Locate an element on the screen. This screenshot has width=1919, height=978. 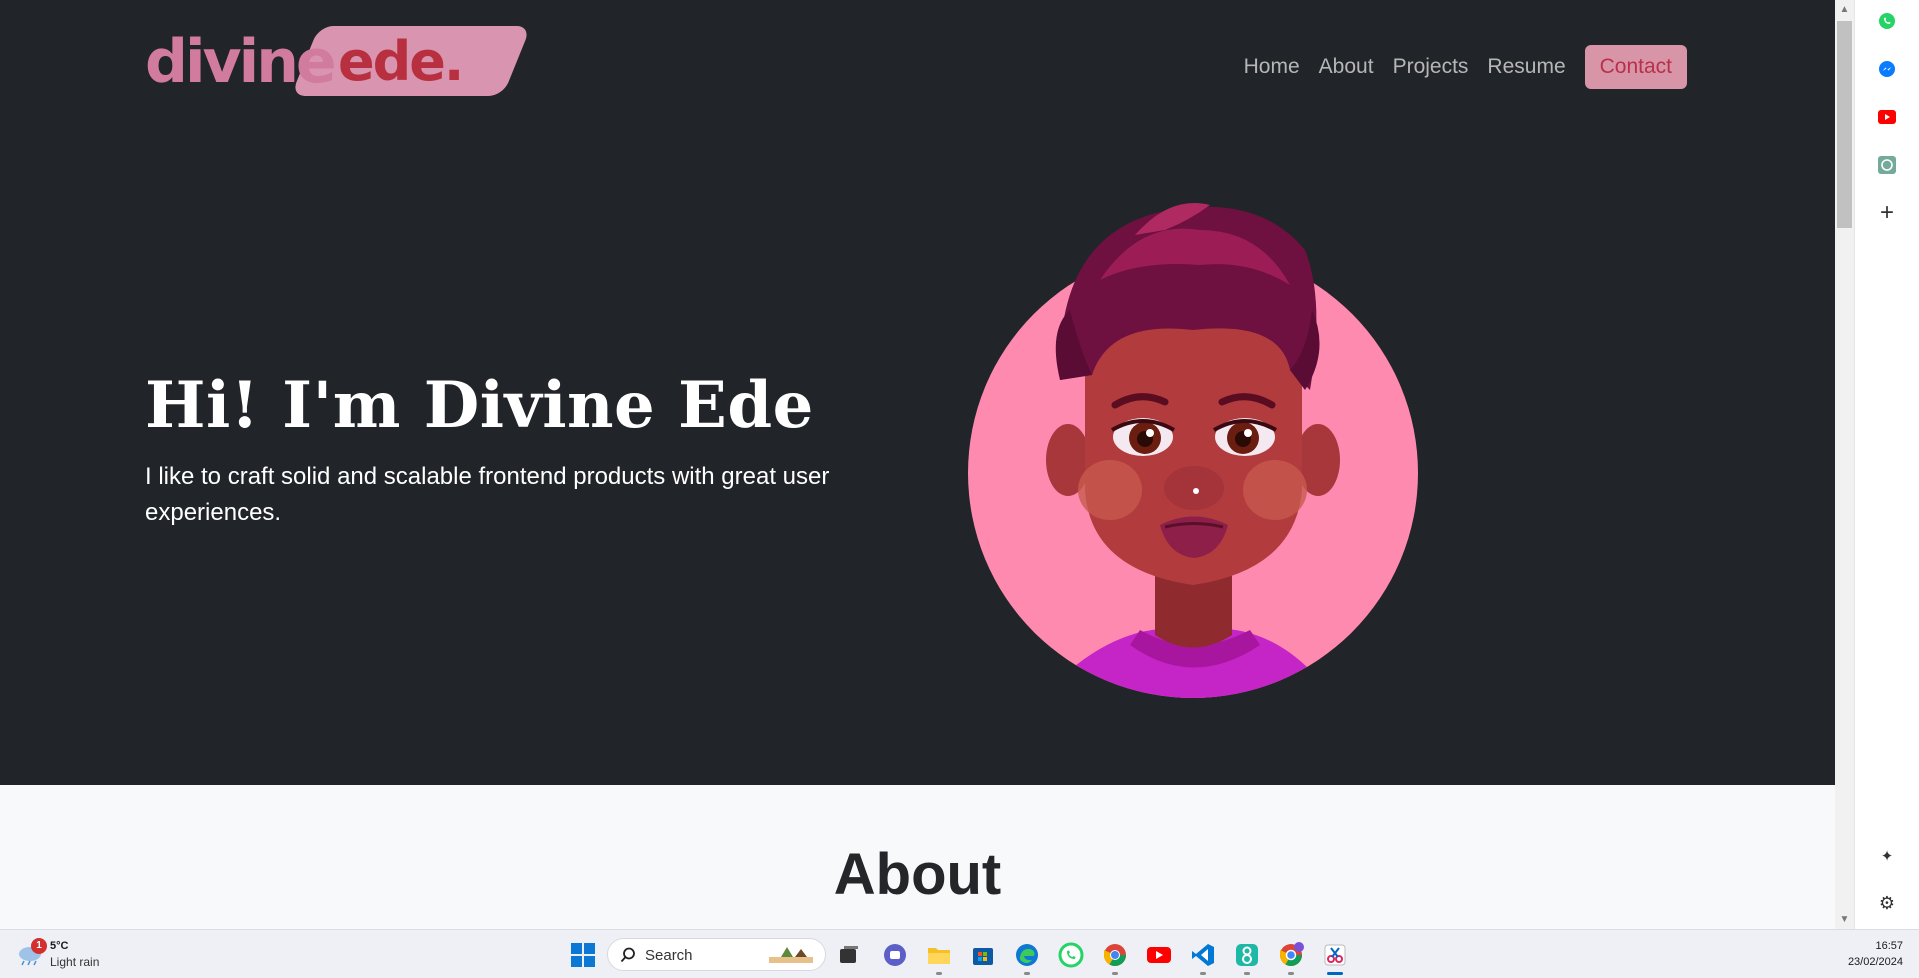
taskbar-search-box: Search is located at coordinates (716, 954).